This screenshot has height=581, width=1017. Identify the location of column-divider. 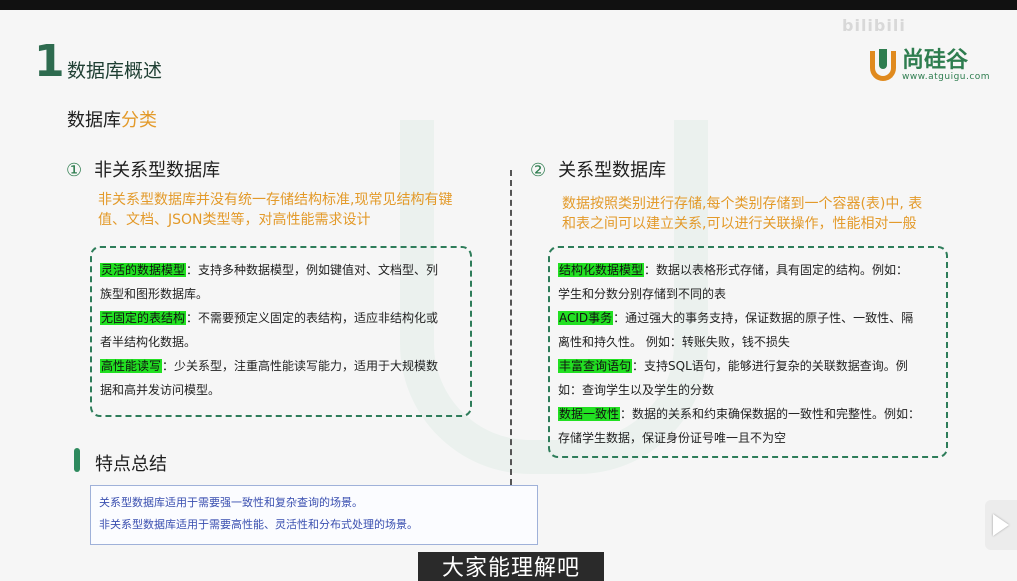
(511, 327).